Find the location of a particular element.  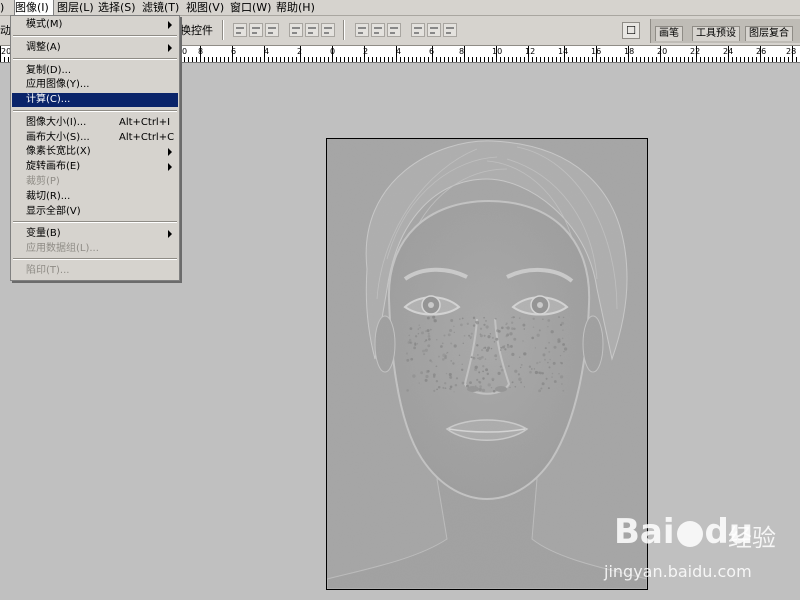

ruler-label: 22 is located at coordinates (695, 51).